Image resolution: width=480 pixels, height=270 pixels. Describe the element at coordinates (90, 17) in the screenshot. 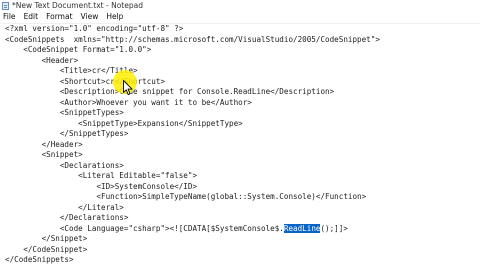

I see `menu-view: View` at that location.